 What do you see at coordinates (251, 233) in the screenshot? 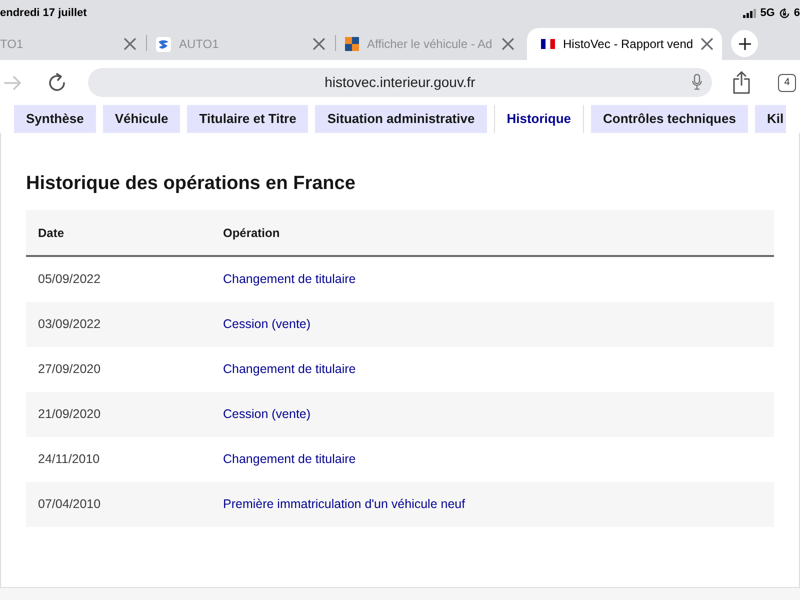
I see `column-header: Opération` at bounding box center [251, 233].